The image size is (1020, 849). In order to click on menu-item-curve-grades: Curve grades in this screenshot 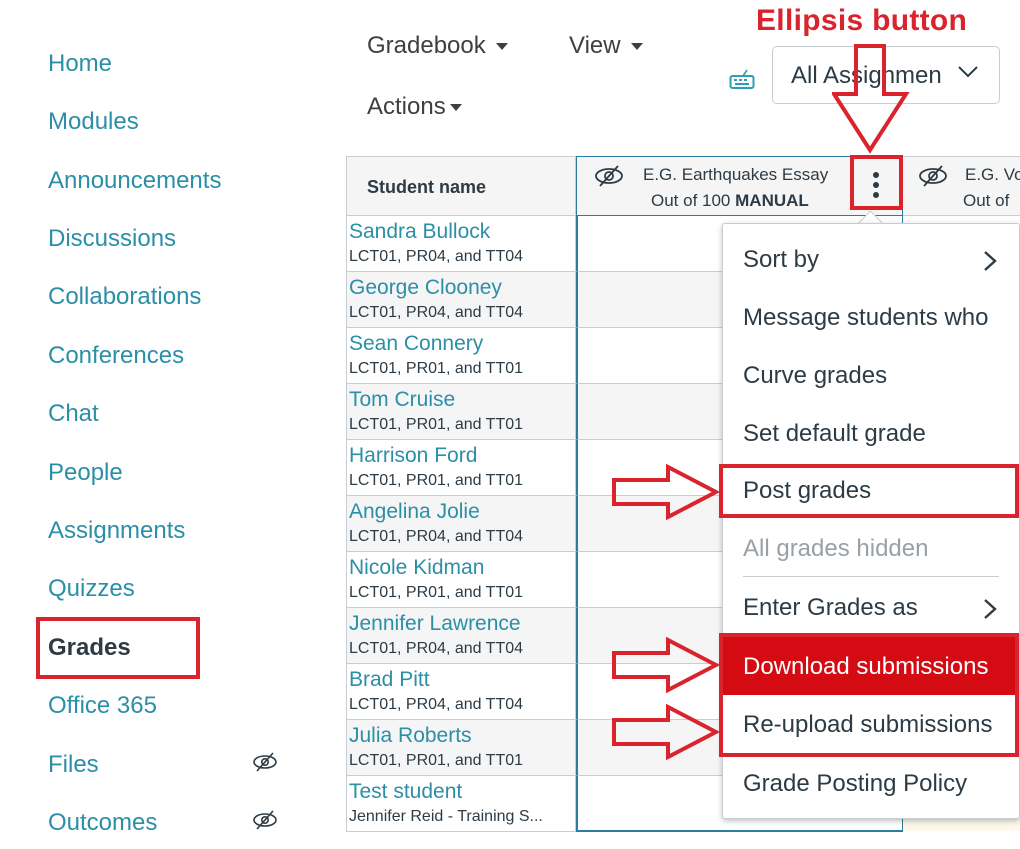, I will do `click(871, 375)`.